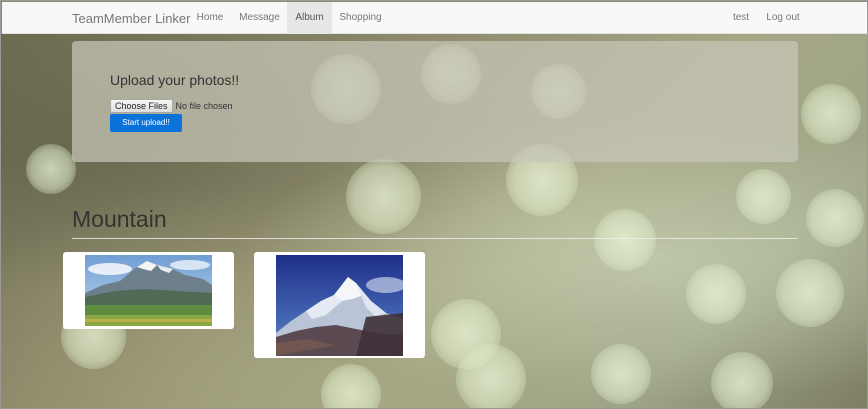  I want to click on file-input: Choose Files No file chosen, so click(171, 106).